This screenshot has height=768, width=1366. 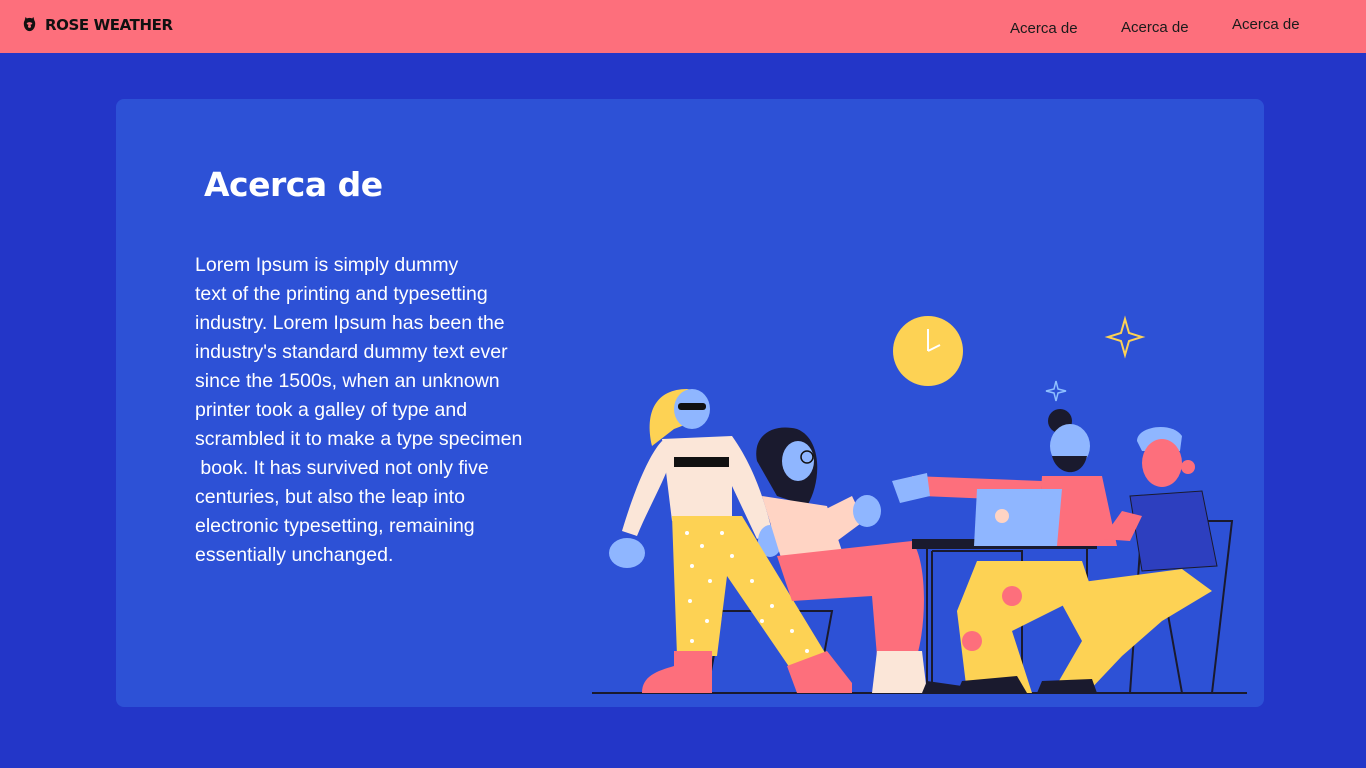 What do you see at coordinates (359, 439) in the screenshot?
I see `about-body-line: scrambled it to make a type specimen` at bounding box center [359, 439].